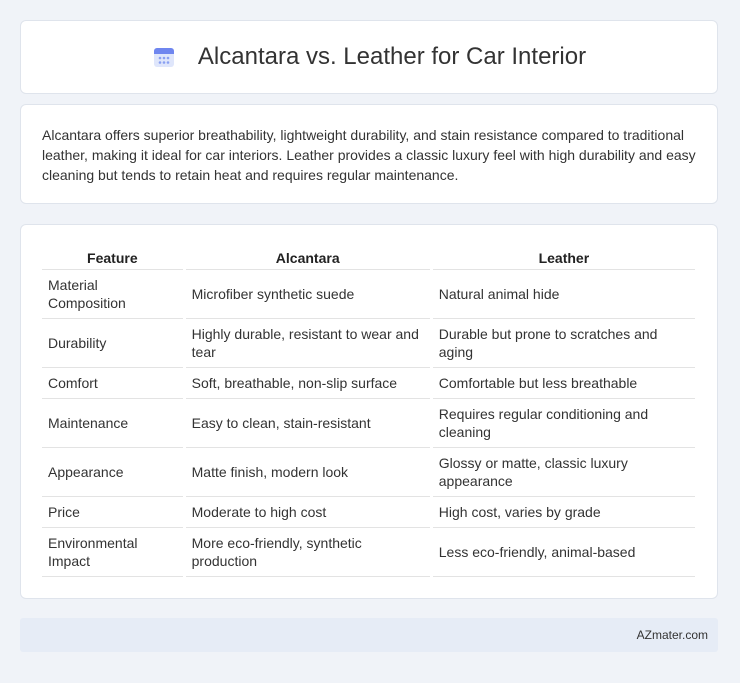 The height and width of the screenshot is (683, 740). What do you see at coordinates (392, 56) in the screenshot?
I see `page-title: Alcantara vs. Leather for Car Interior` at bounding box center [392, 56].